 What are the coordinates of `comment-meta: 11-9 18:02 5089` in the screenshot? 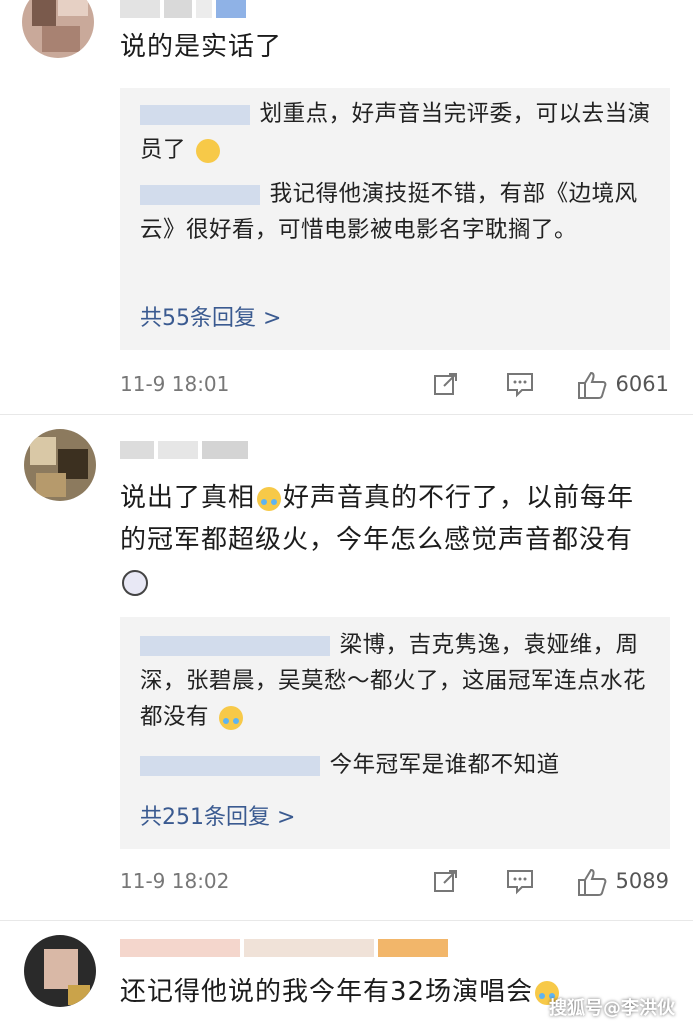 It's located at (394, 883).